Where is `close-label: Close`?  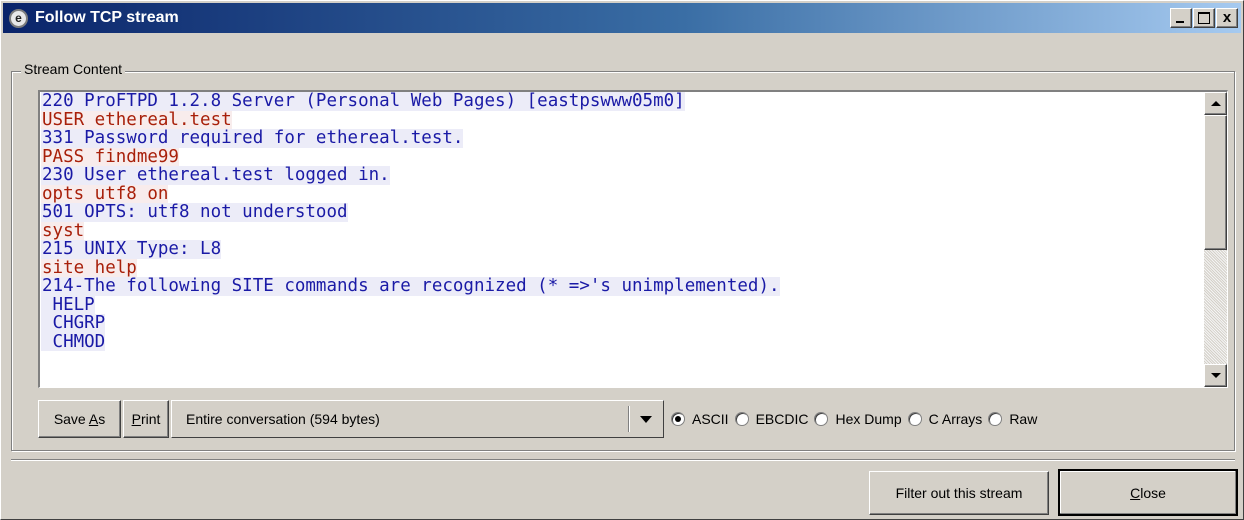
close-label: Close is located at coordinates (1148, 492).